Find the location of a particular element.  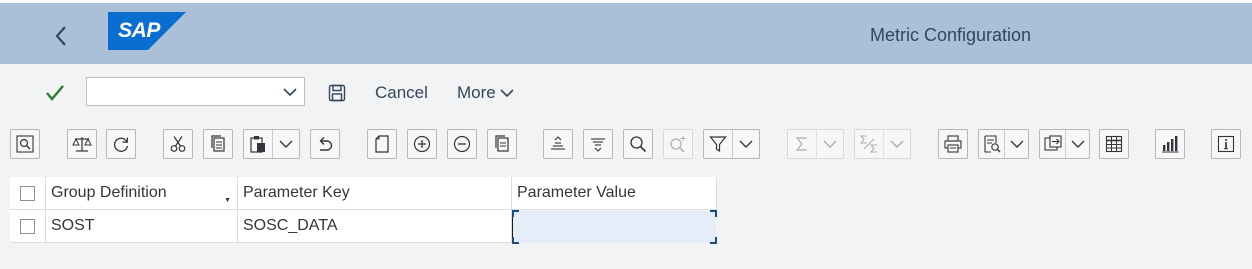

subtotal-split-button is located at coordinates (882, 144).